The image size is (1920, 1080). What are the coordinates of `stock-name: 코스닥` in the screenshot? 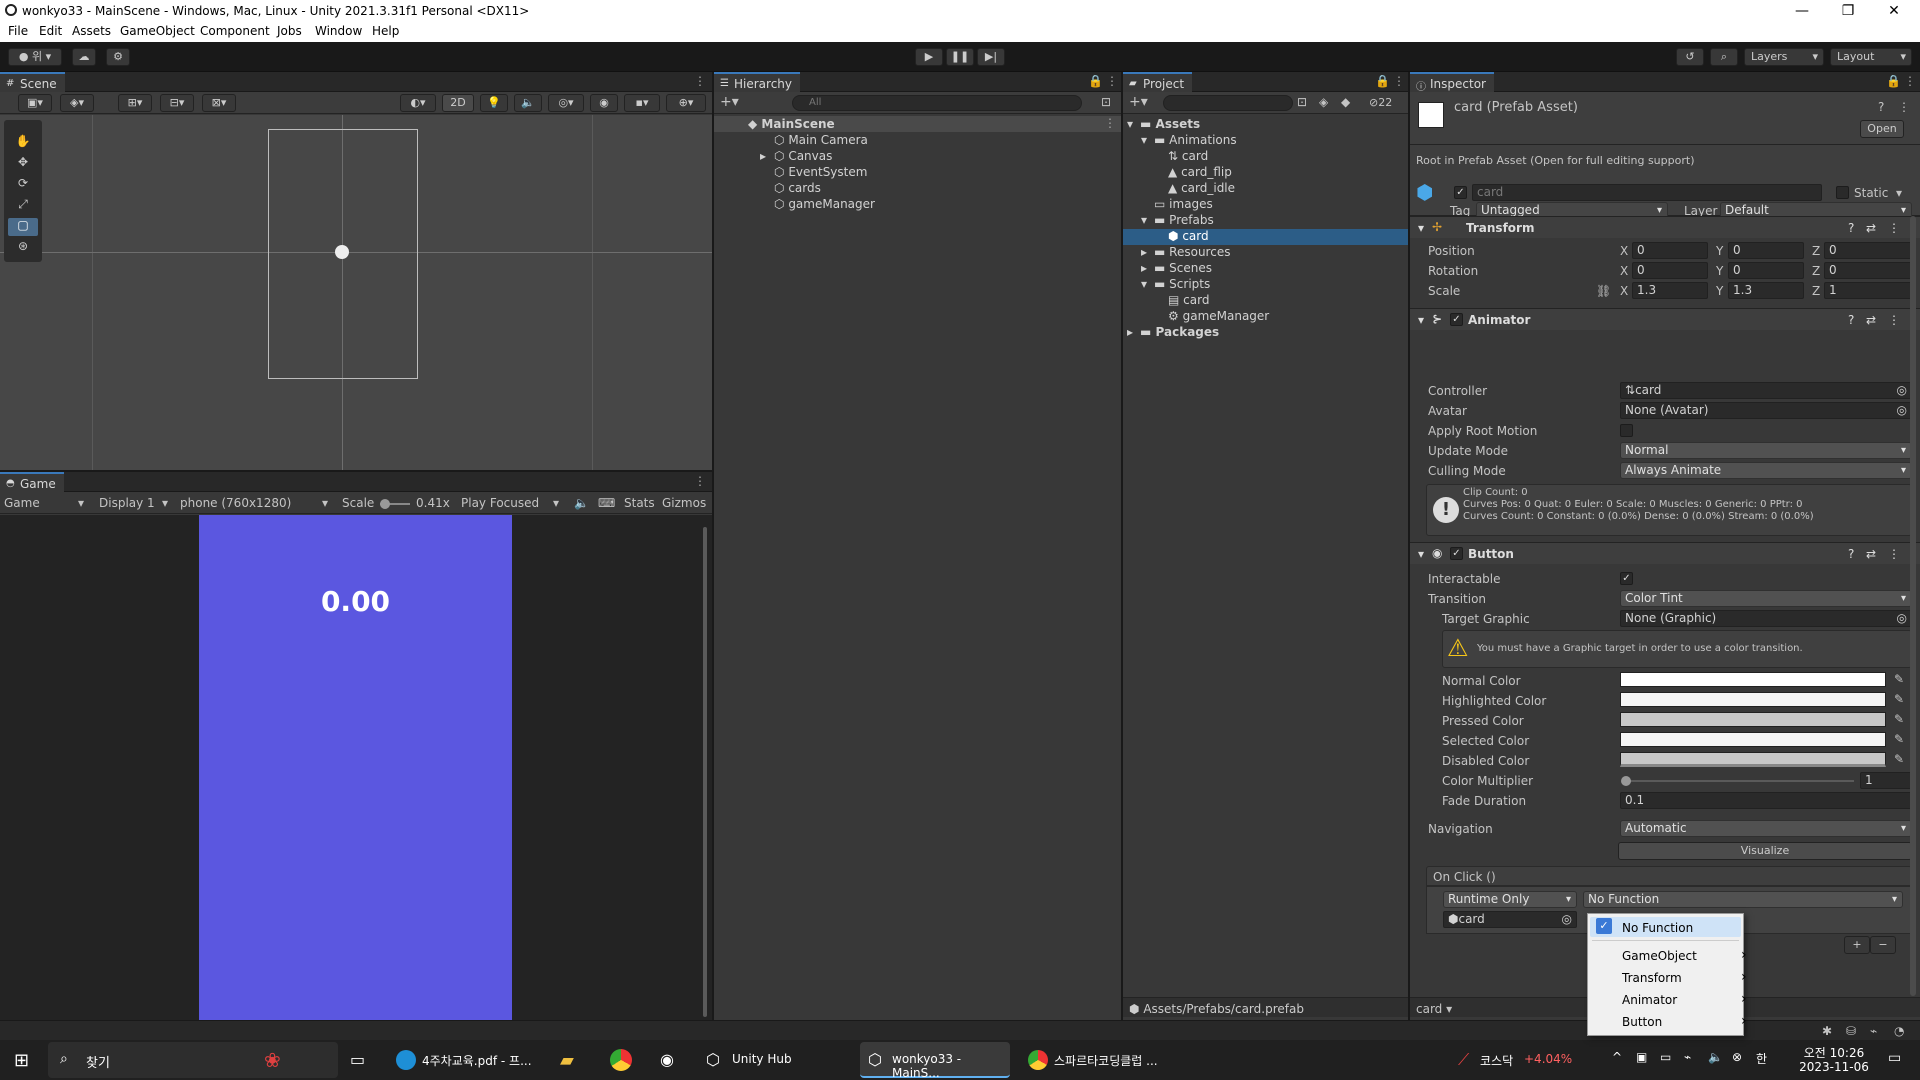 It's located at (1496, 1060).